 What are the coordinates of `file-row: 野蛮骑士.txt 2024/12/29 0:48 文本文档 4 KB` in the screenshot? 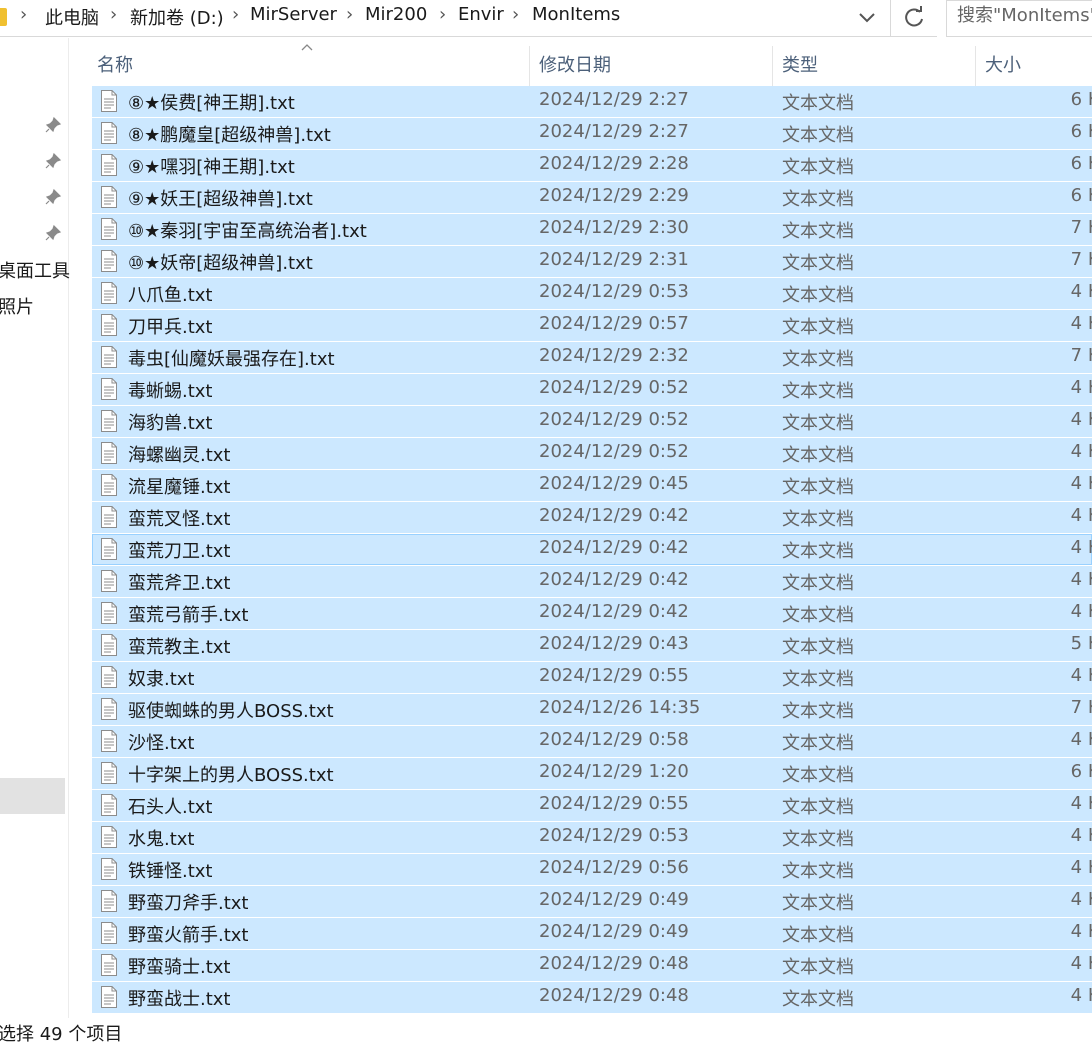 It's located at (592, 965).